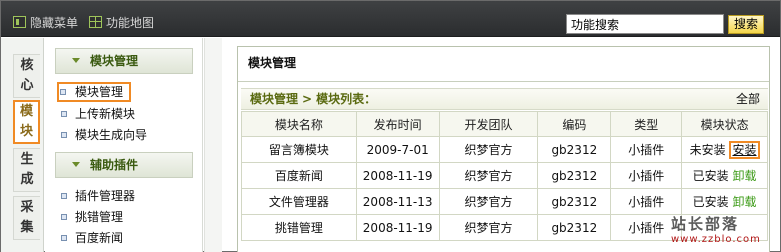 The height and width of the screenshot is (252, 781). I want to click on cell-date: 2008-11-13, so click(397, 201).